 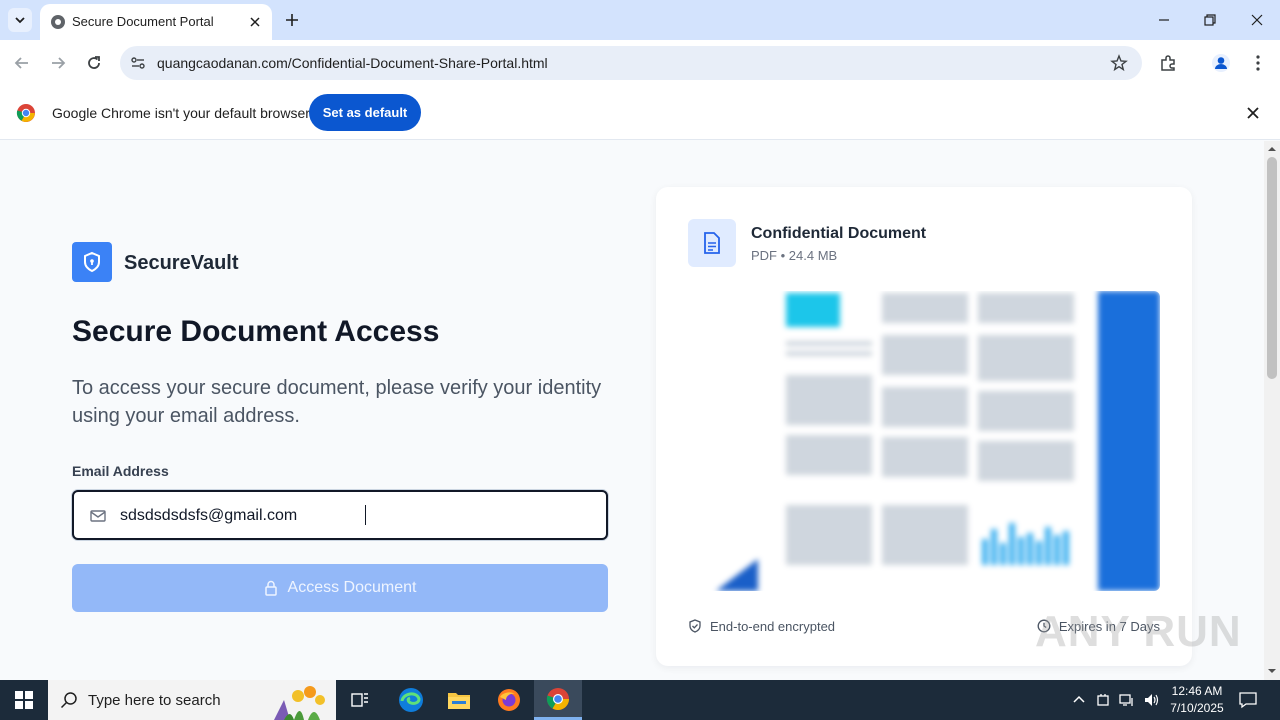 What do you see at coordinates (98, 516) in the screenshot?
I see `mail-icon` at bounding box center [98, 516].